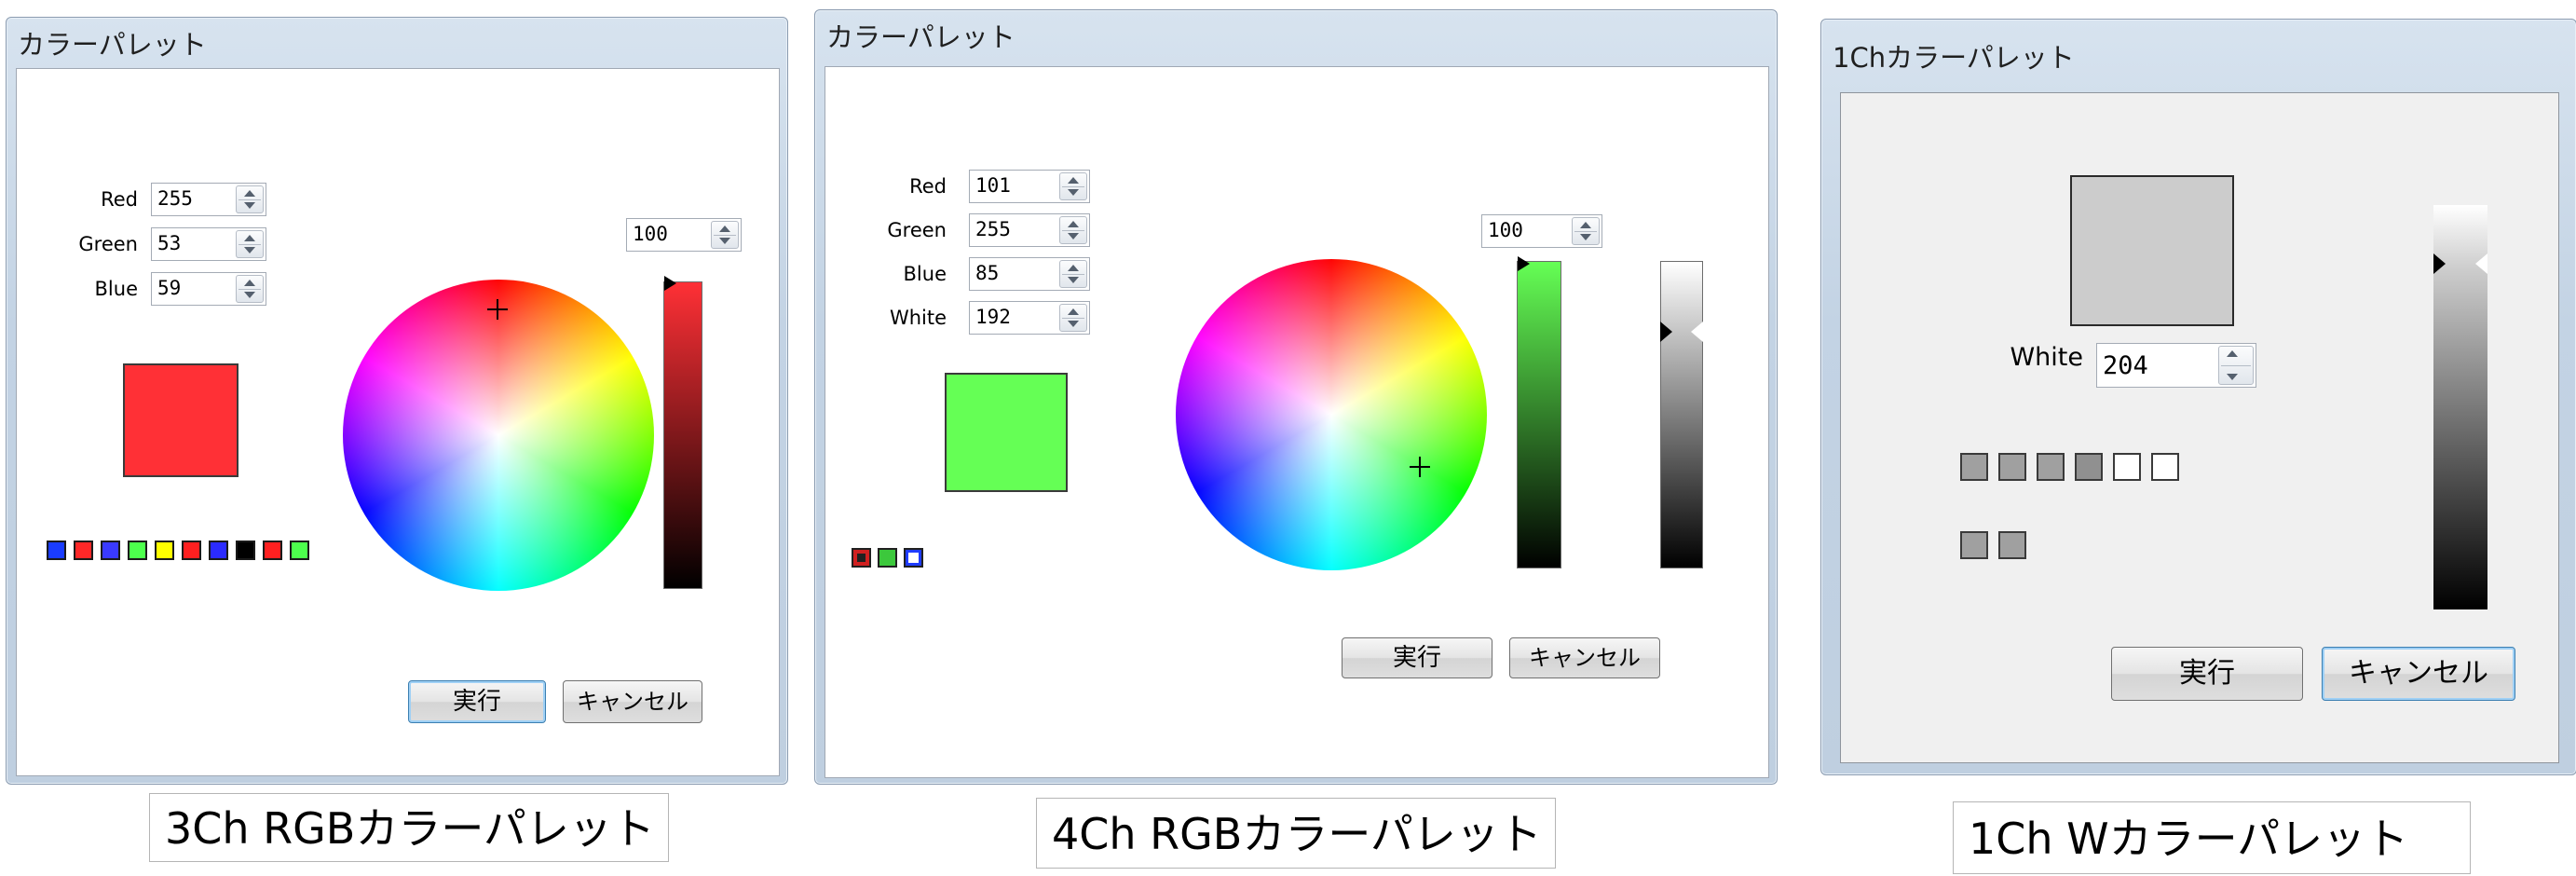 The height and width of the screenshot is (876, 2576). I want to click on caption-1ch: 1Ch Wカラーパレット, so click(2212, 837).